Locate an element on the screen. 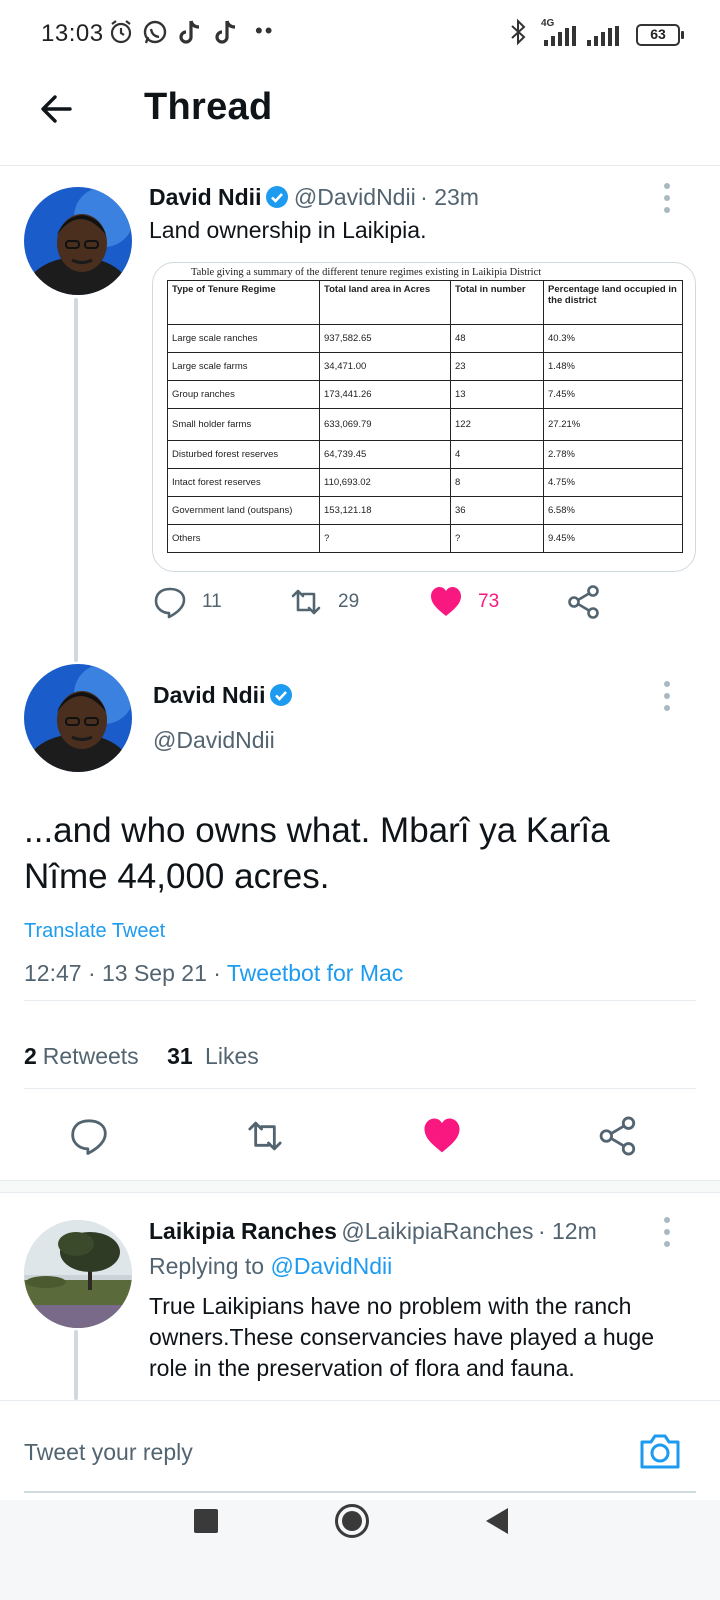 The width and height of the screenshot is (720, 1600). share-button is located at coordinates (584, 602).